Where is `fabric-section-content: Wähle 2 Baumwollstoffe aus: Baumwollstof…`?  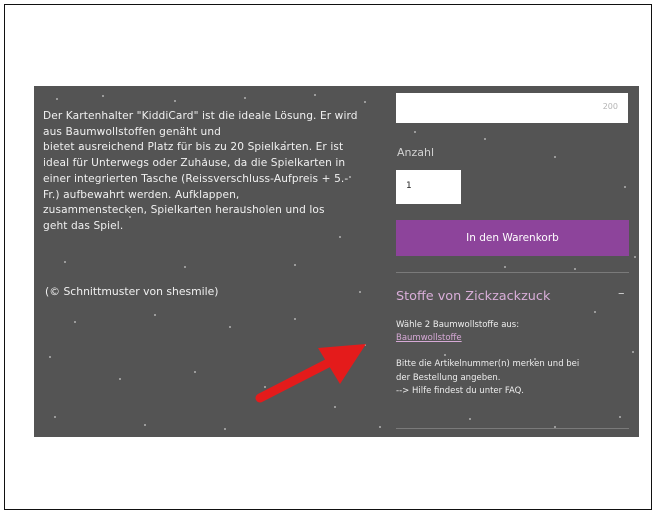 fabric-section-content: Wähle 2 Baumwollstoffe aus: Baumwollstof… is located at coordinates (516, 358).